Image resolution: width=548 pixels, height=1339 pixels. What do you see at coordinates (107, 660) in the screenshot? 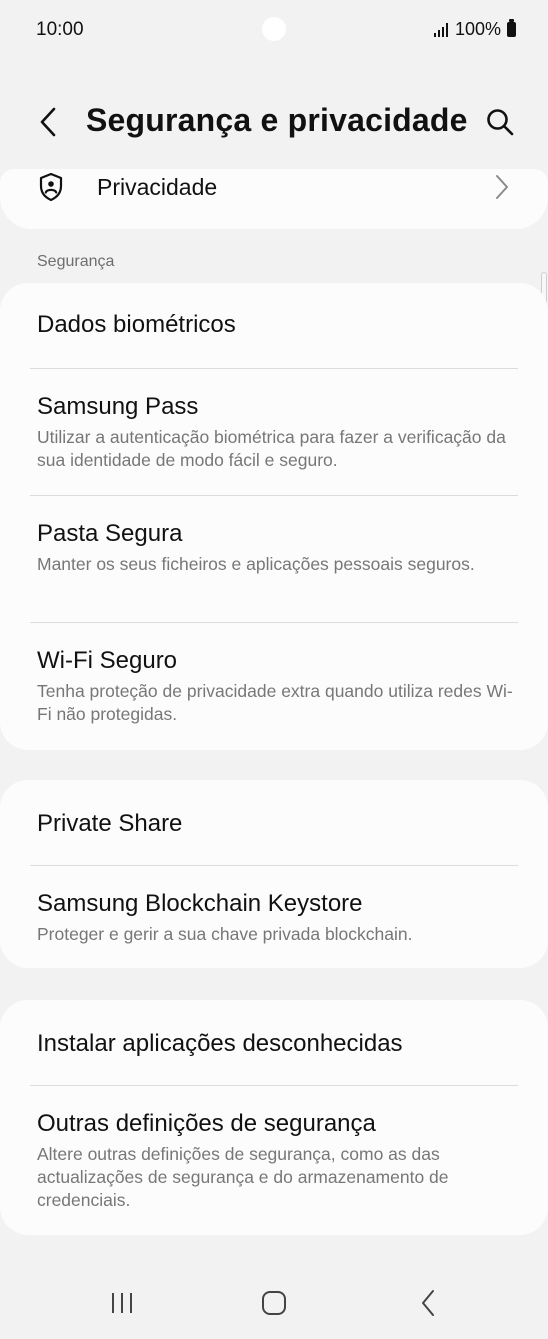
I see `item-title: Wi-Fi Seguro` at bounding box center [107, 660].